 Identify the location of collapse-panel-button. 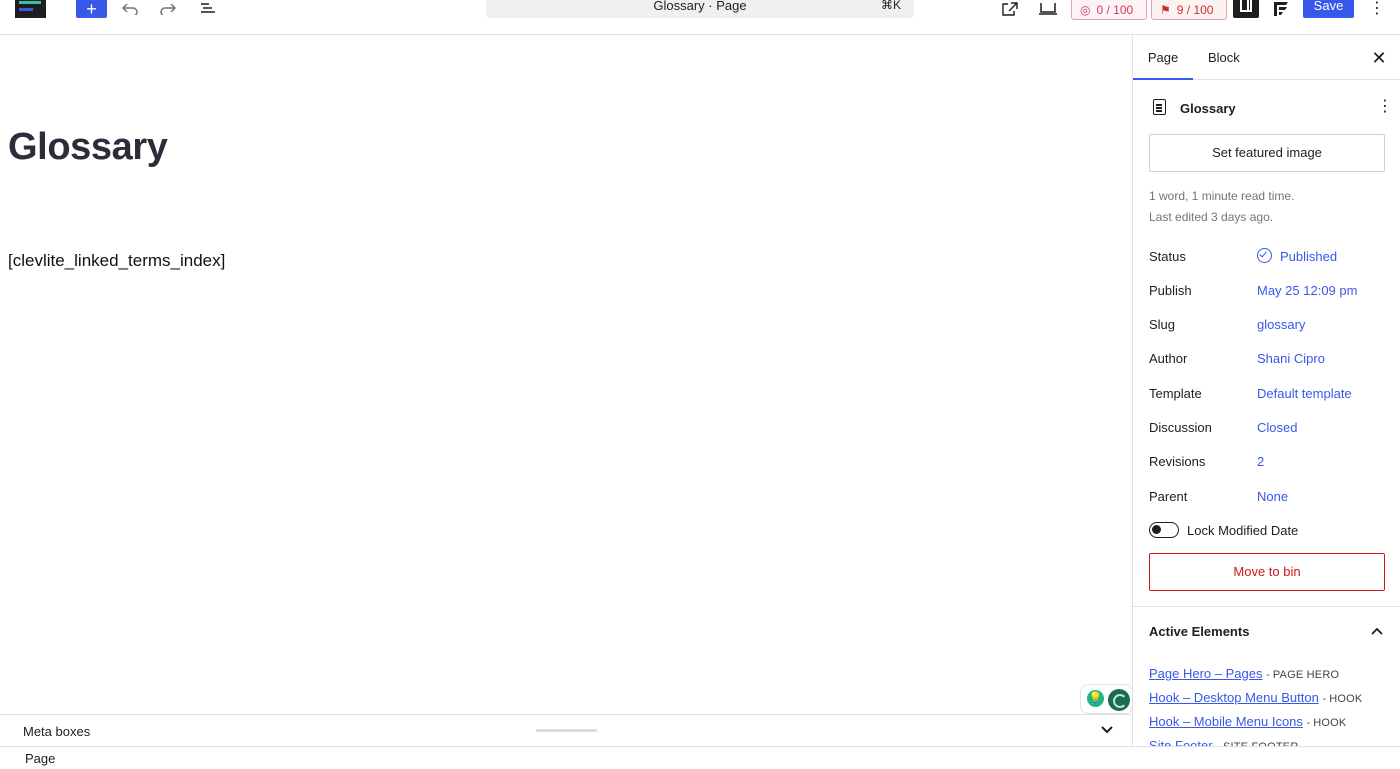
(1377, 631).